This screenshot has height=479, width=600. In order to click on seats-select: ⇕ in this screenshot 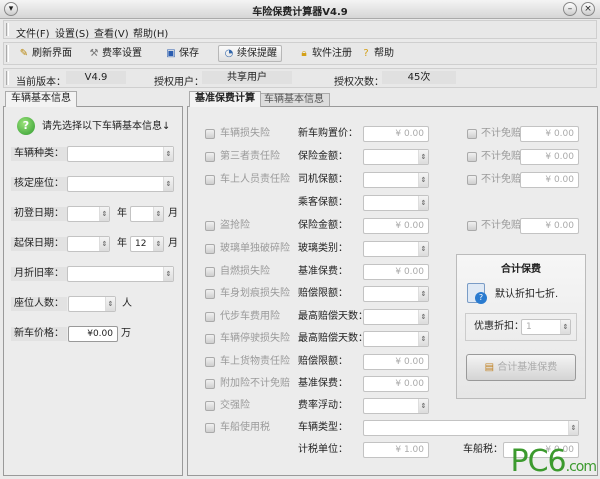, I will do `click(120, 184)`.